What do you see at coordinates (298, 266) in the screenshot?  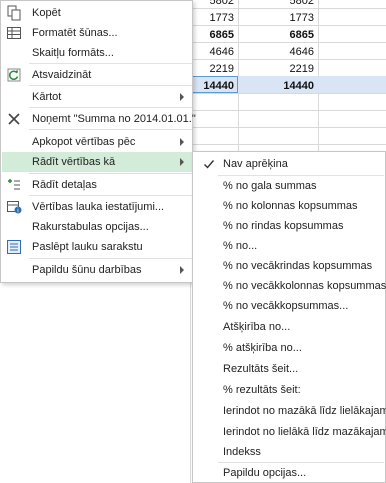 I see `submenu-item-label: % no vecākrindas kopsummas` at bounding box center [298, 266].